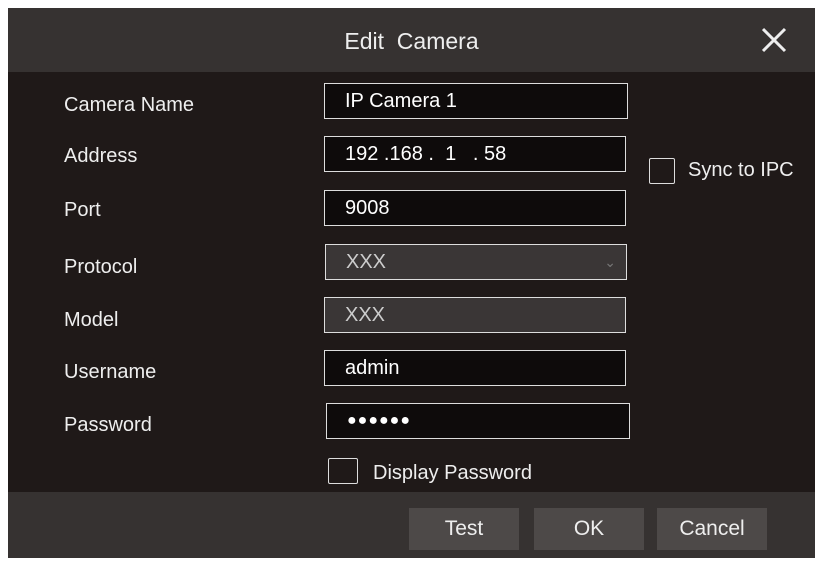 This screenshot has width=823, height=566. I want to click on dialog-title-bar: Edit Camera, so click(411, 40).